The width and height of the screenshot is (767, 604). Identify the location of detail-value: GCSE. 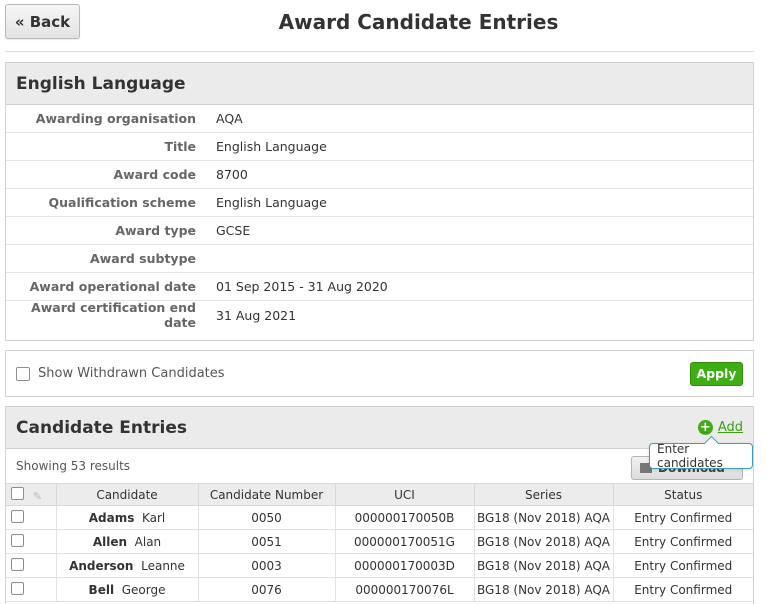
(233, 230).